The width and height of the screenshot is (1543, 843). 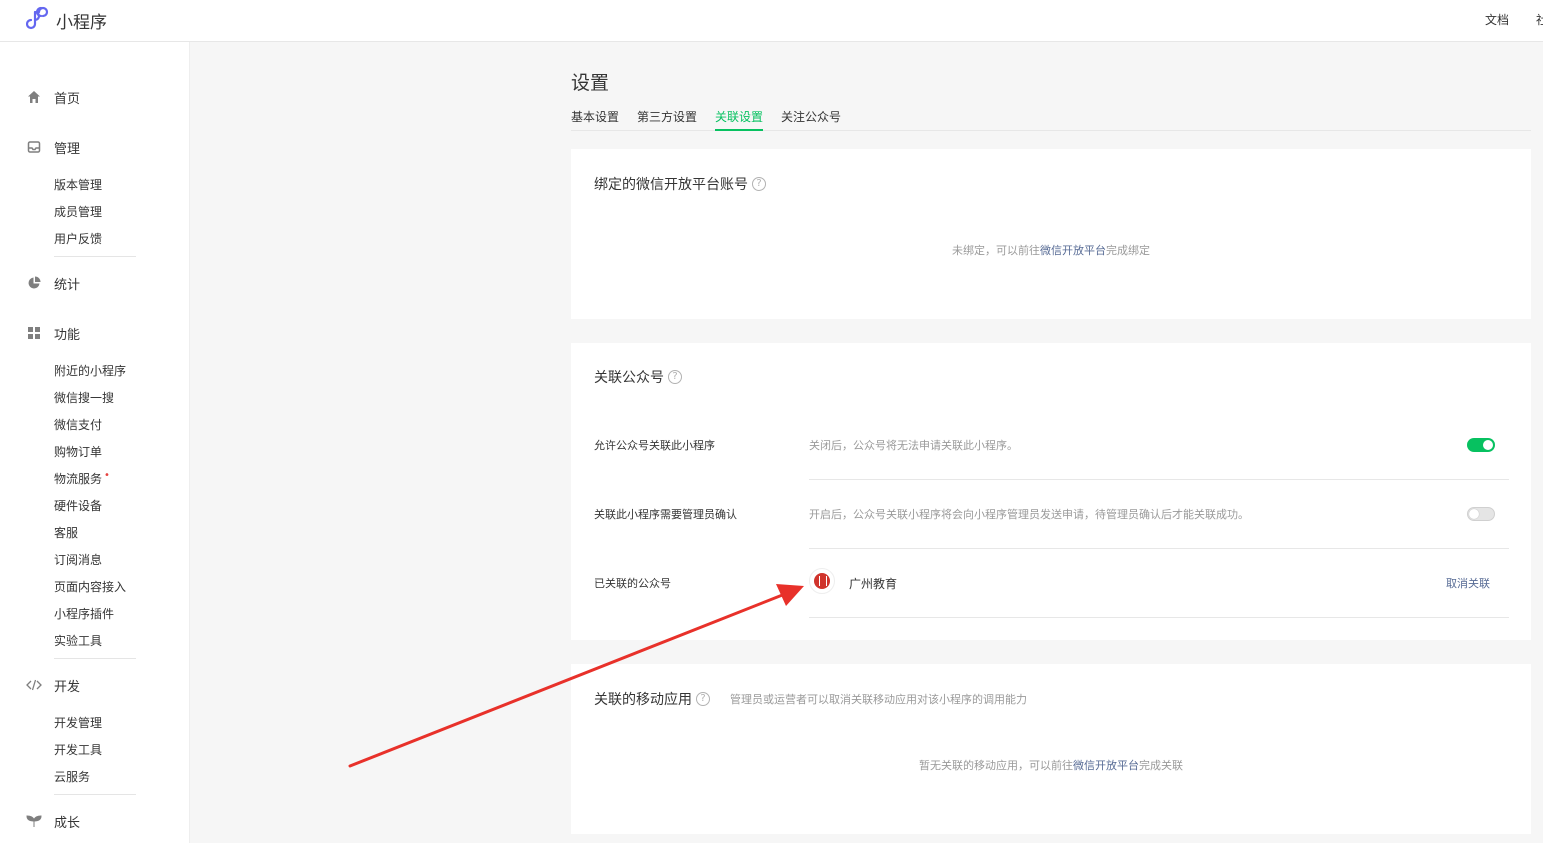 What do you see at coordinates (34, 333) in the screenshot?
I see `grid-icon` at bounding box center [34, 333].